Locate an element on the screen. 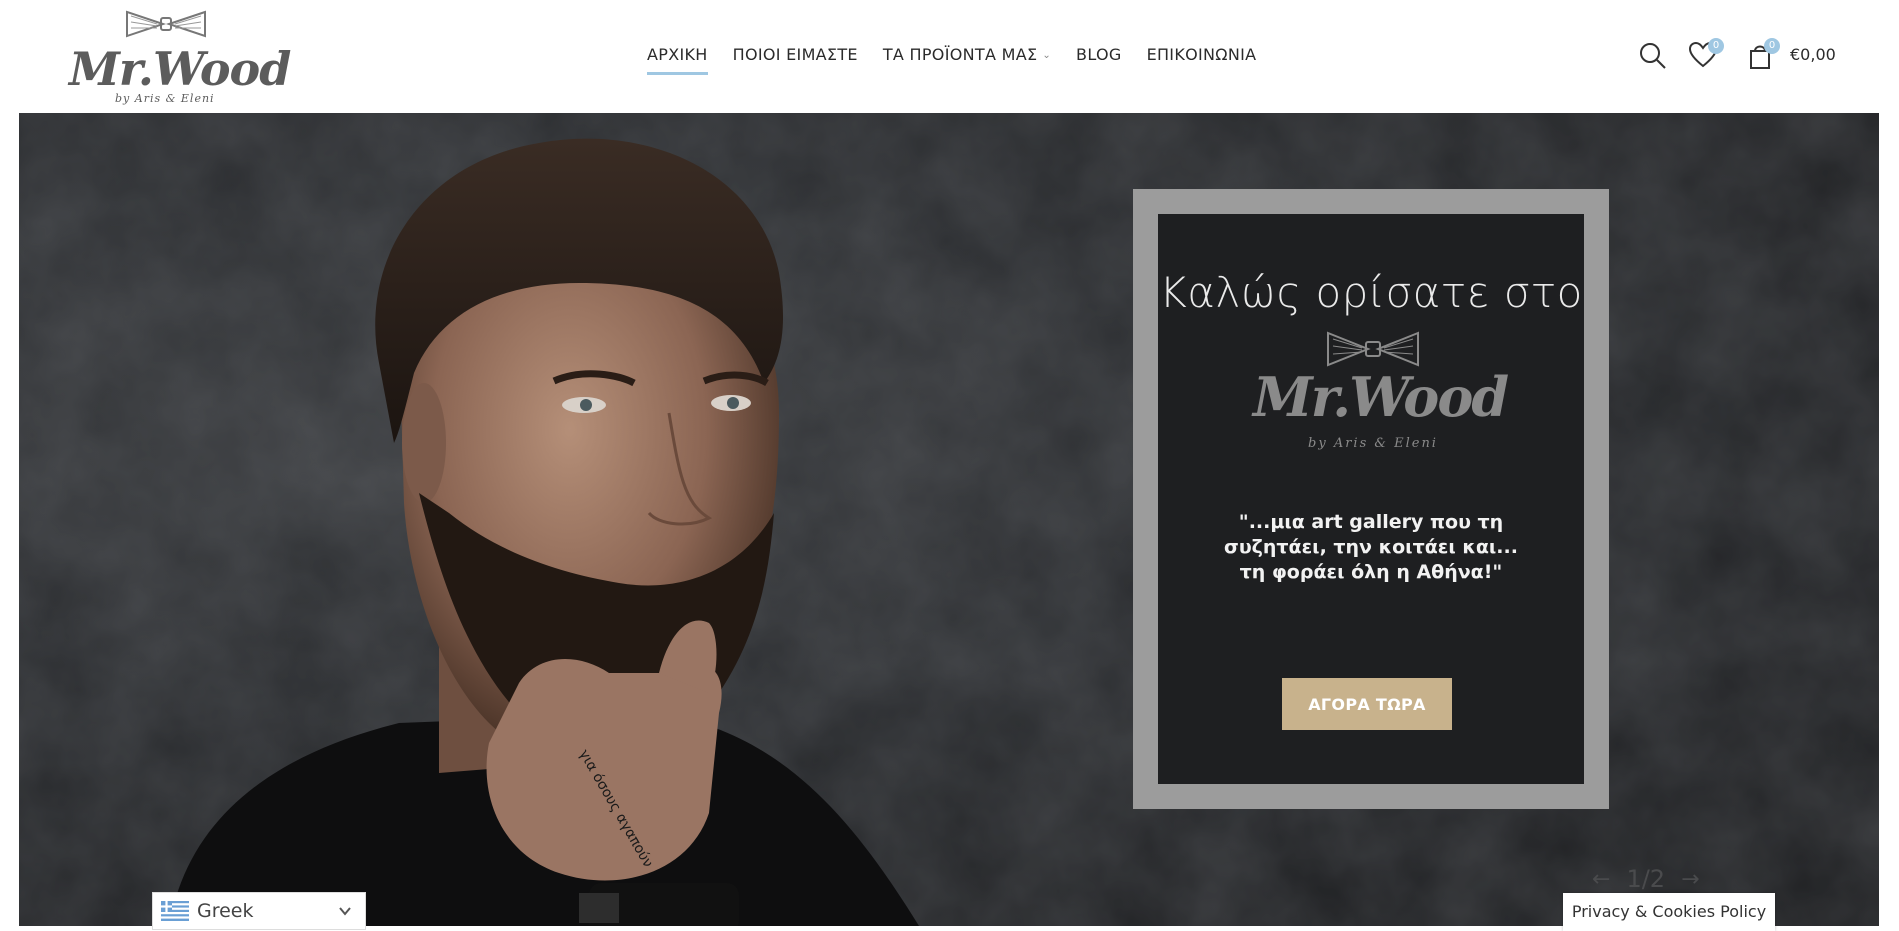 Image resolution: width=1899 pixels, height=931 pixels. nav-item-contact: ΕΠΙΚΟΙΝΩΝΙΑ is located at coordinates (1202, 56).